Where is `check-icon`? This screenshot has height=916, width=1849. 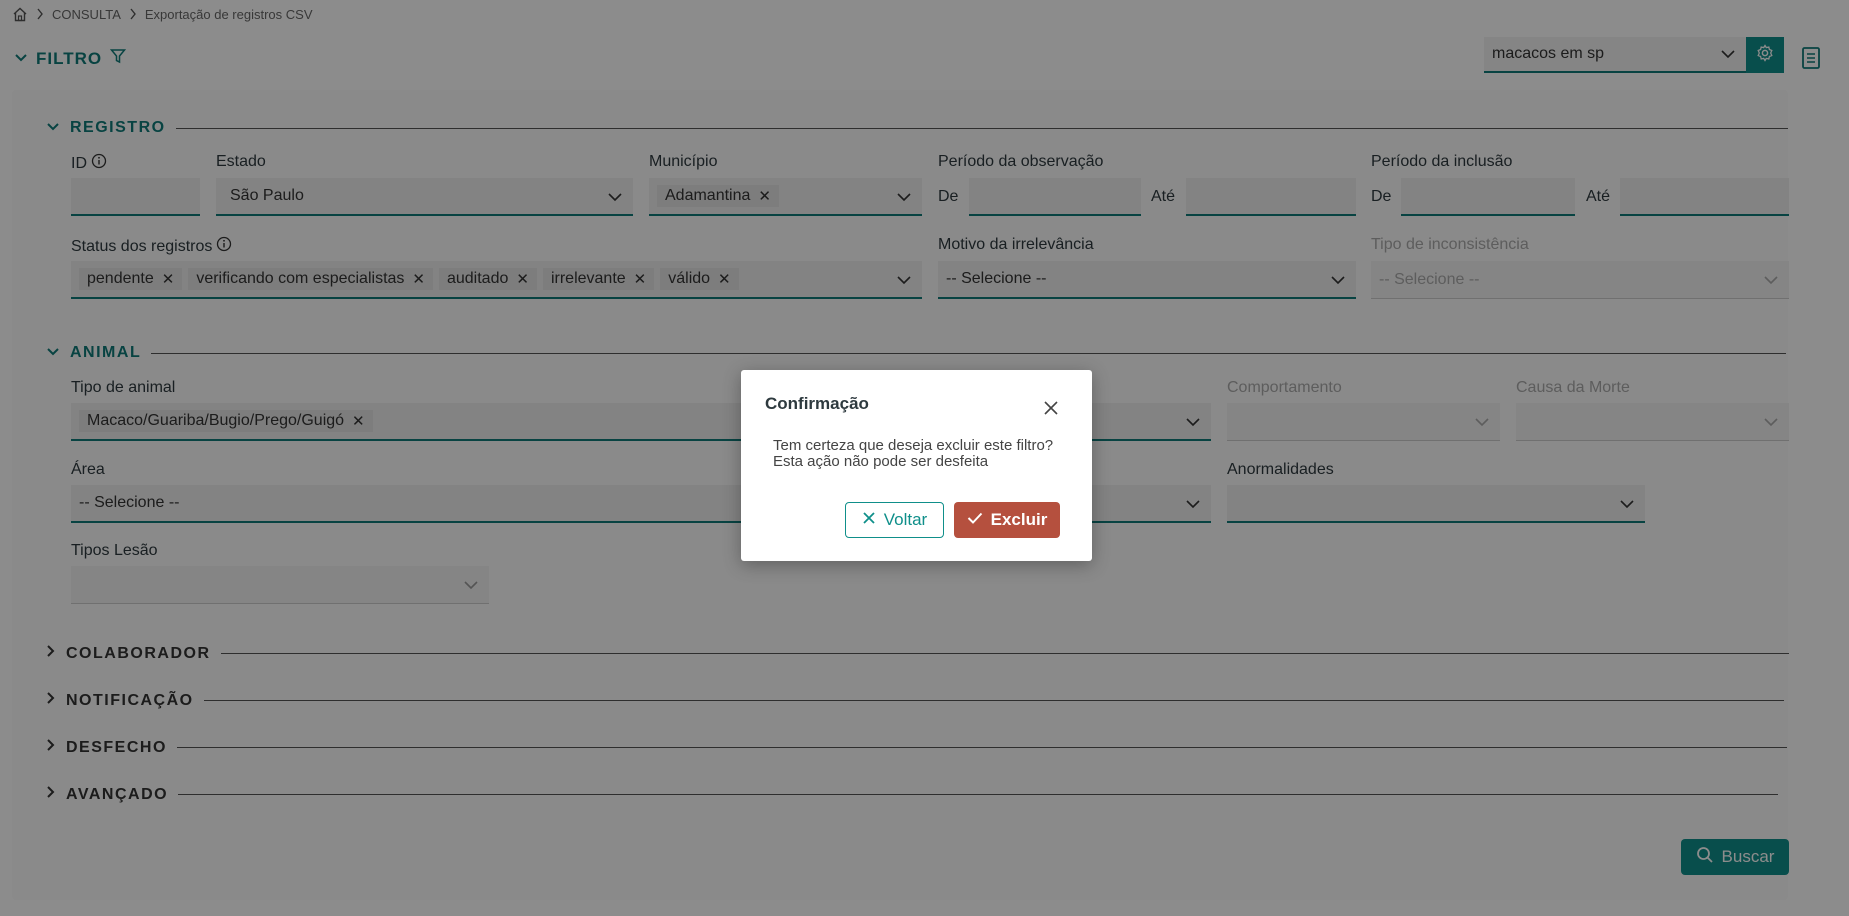 check-icon is located at coordinates (975, 520).